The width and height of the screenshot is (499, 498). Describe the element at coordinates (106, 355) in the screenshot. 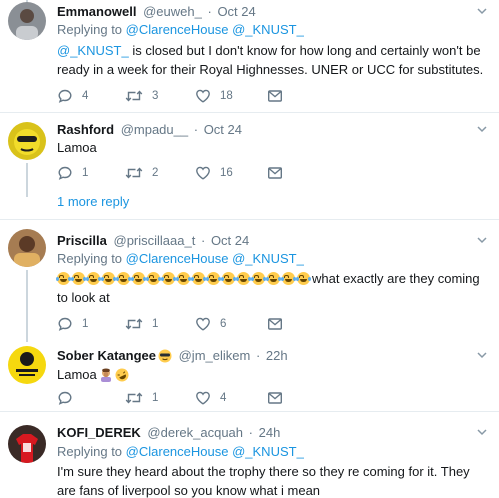

I see `display-name: Sober Katangee` at that location.